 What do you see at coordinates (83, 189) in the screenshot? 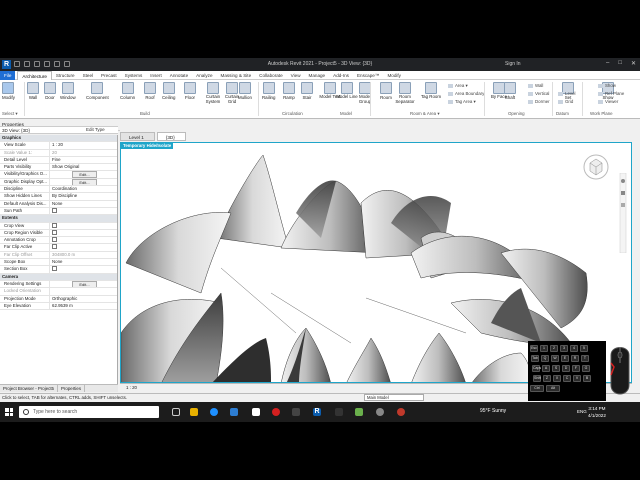
I see `property-value: Coordination` at bounding box center [83, 189].